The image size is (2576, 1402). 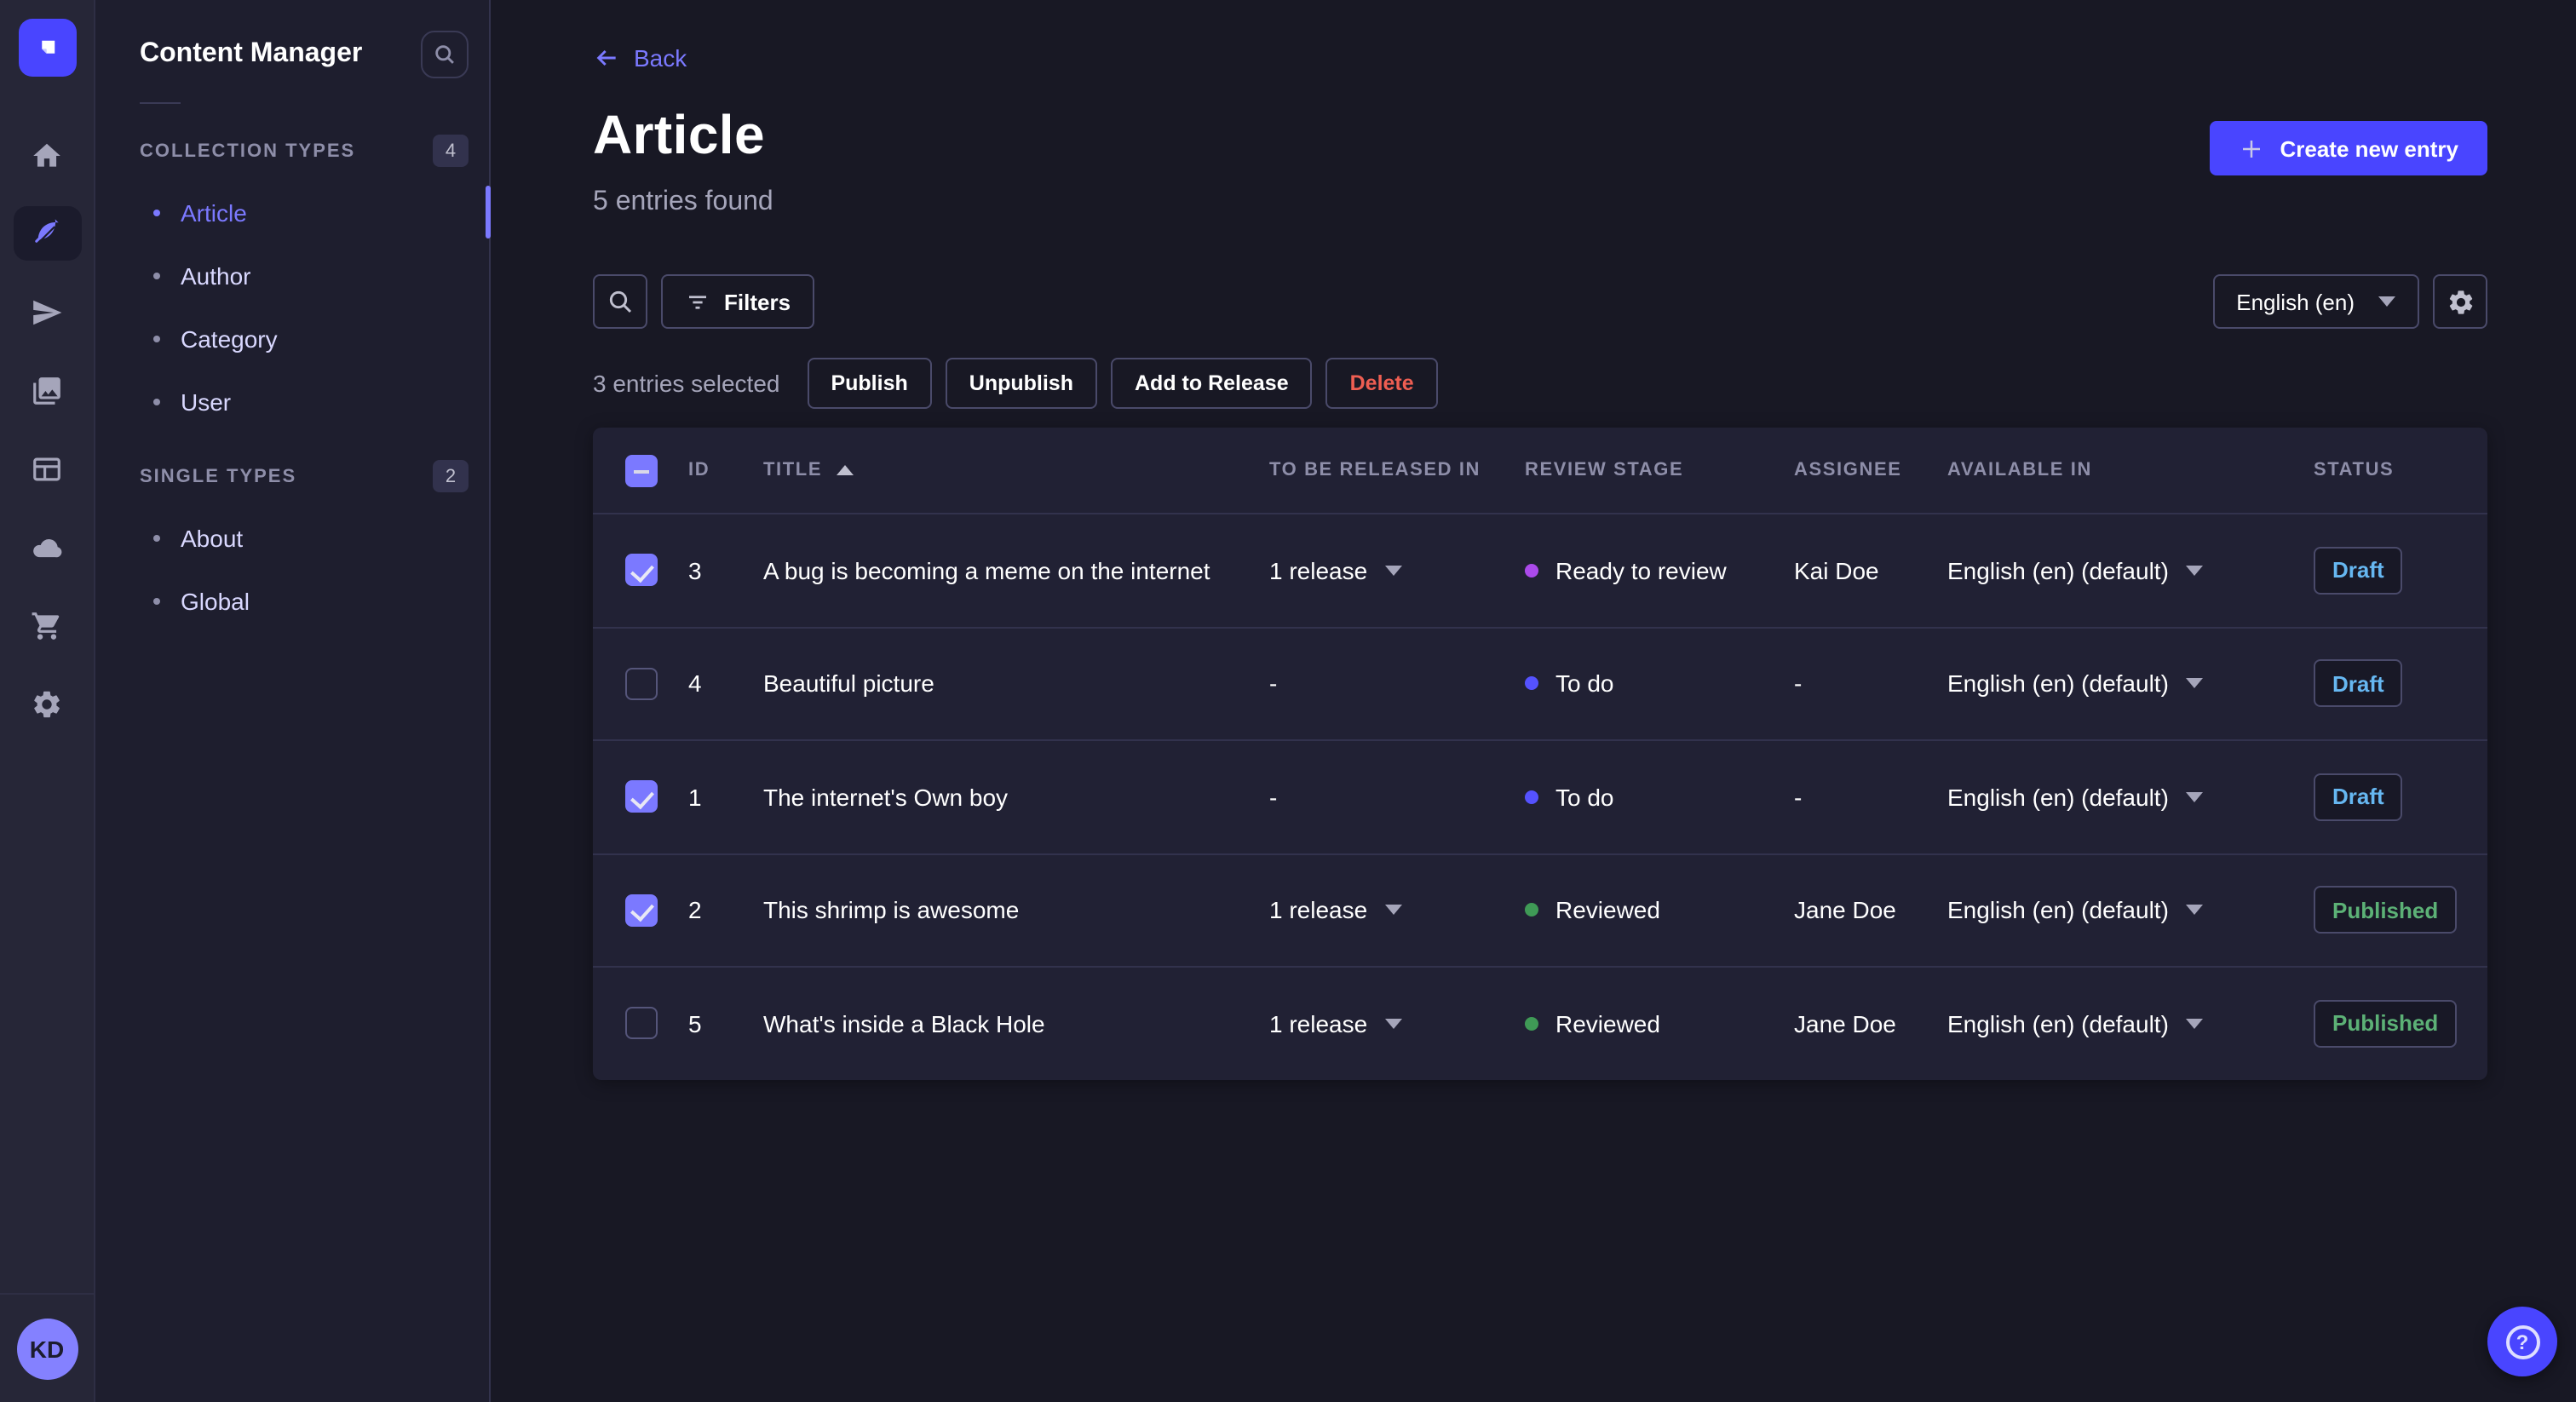 What do you see at coordinates (1016, 684) in the screenshot?
I see `row-title: Beautiful picture` at bounding box center [1016, 684].